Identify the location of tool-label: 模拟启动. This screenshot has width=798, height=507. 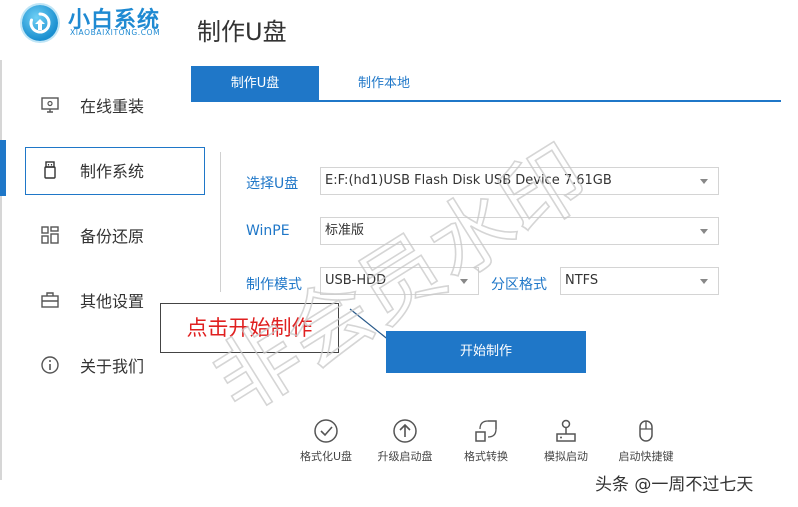
(566, 456).